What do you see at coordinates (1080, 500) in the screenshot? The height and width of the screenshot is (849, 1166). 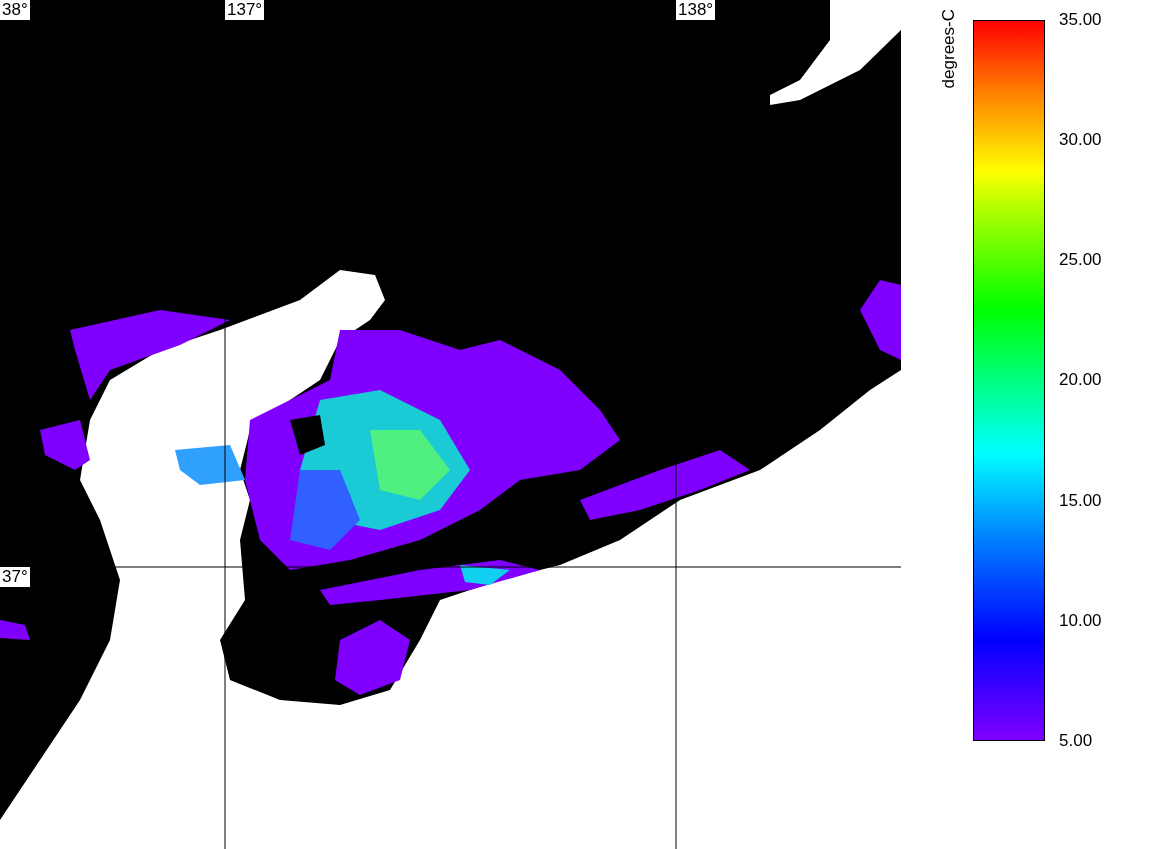 I see `colorbar-tick-label: 15.00` at bounding box center [1080, 500].